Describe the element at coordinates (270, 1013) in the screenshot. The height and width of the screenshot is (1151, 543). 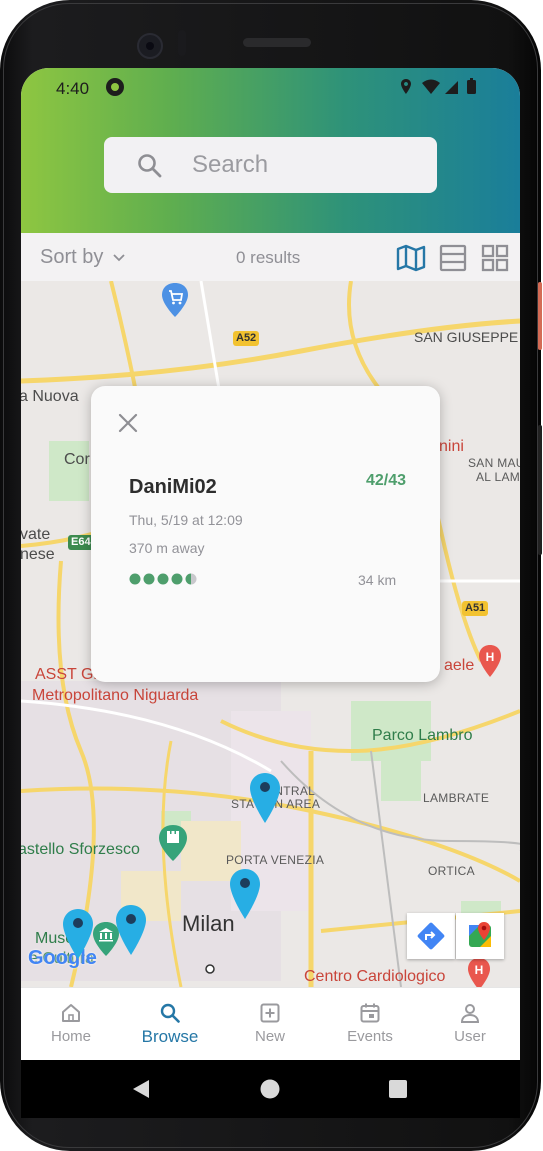
I see `plus-square-icon` at that location.